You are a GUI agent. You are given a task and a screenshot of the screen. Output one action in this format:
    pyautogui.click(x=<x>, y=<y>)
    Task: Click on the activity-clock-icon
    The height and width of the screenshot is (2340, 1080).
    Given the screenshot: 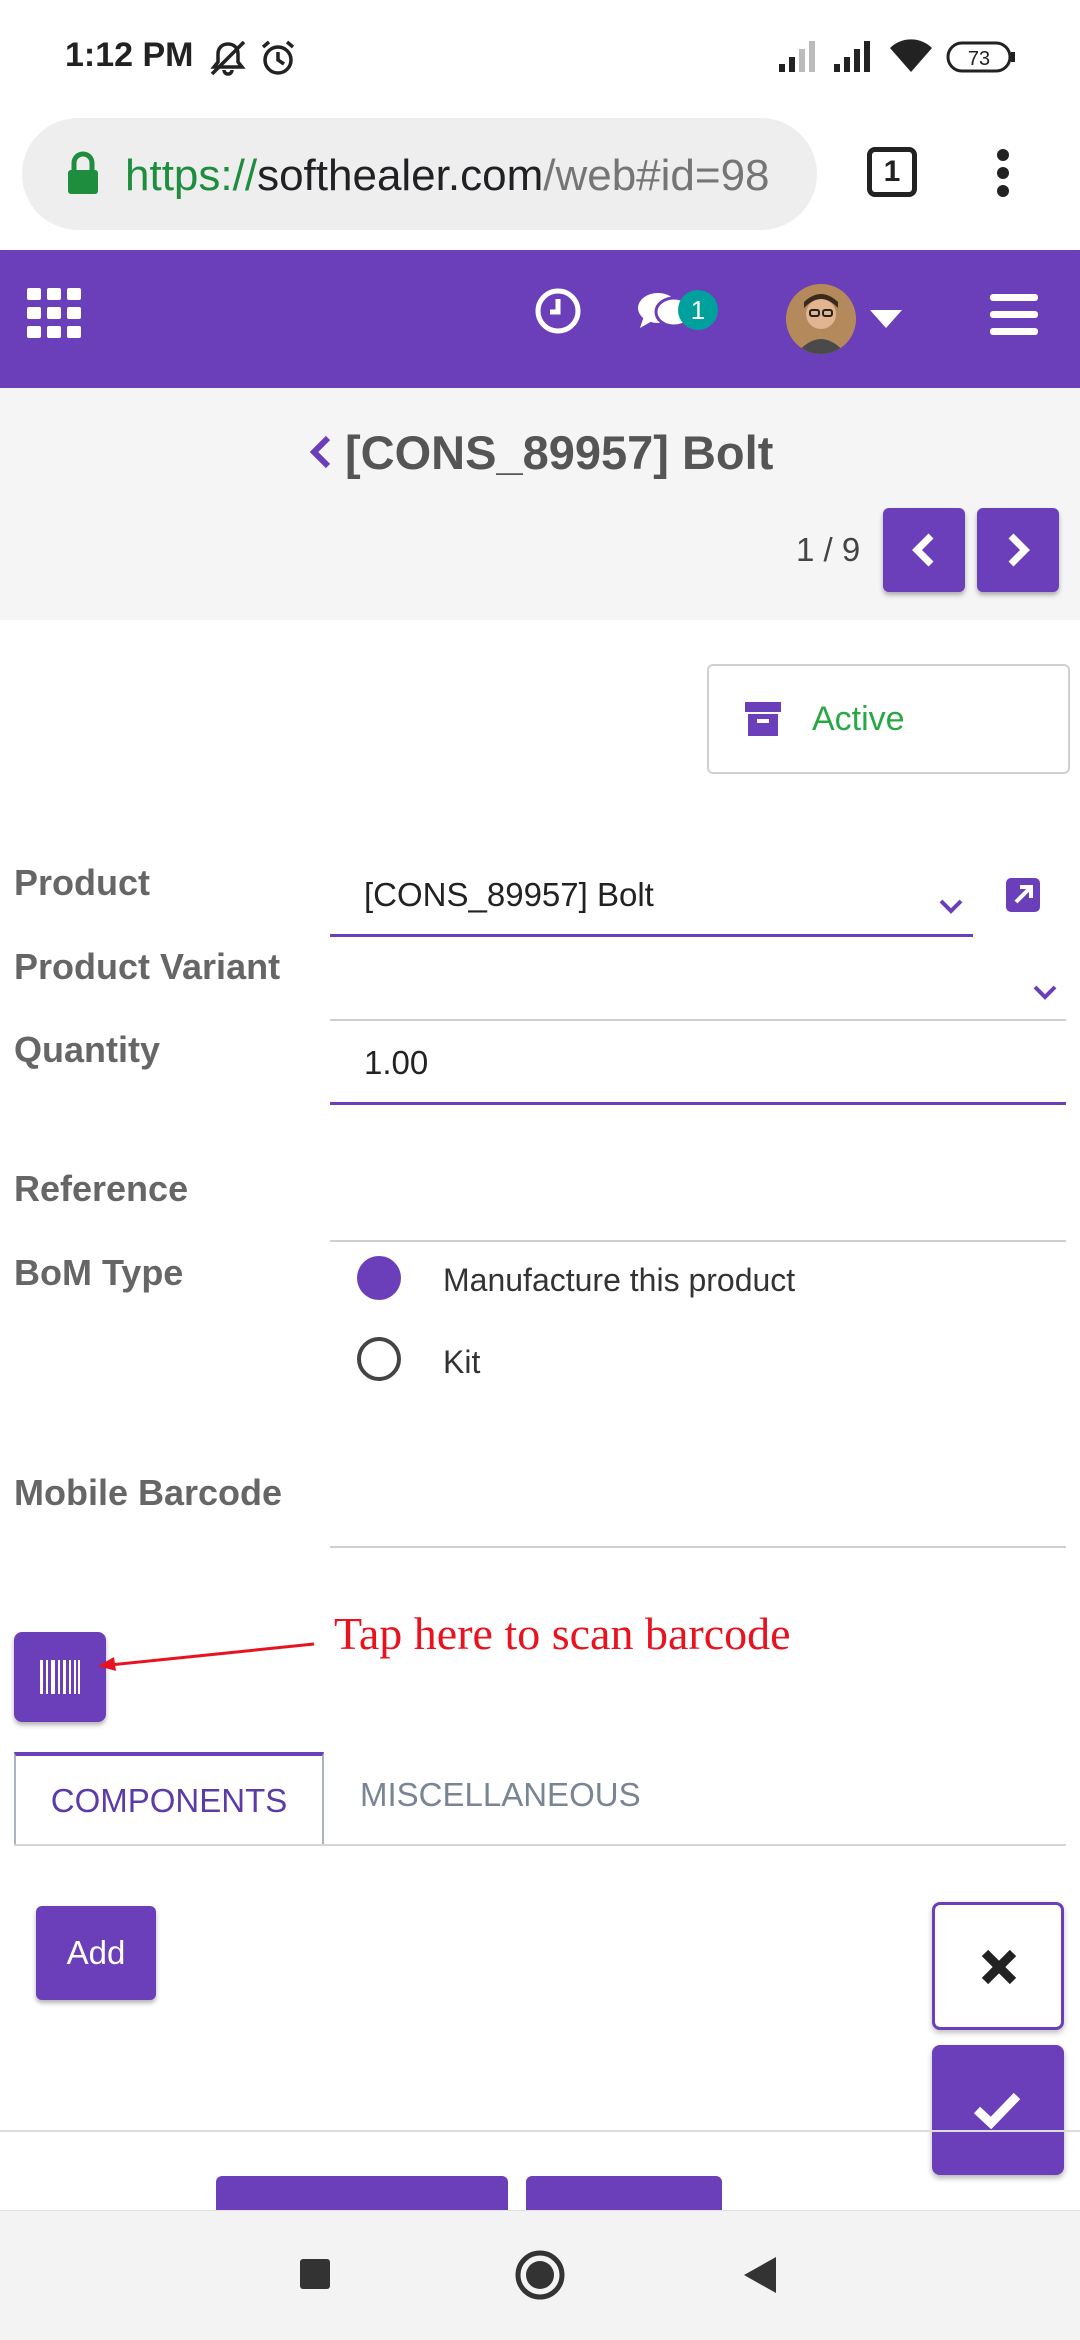 What is the action you would take?
    pyautogui.click(x=558, y=313)
    